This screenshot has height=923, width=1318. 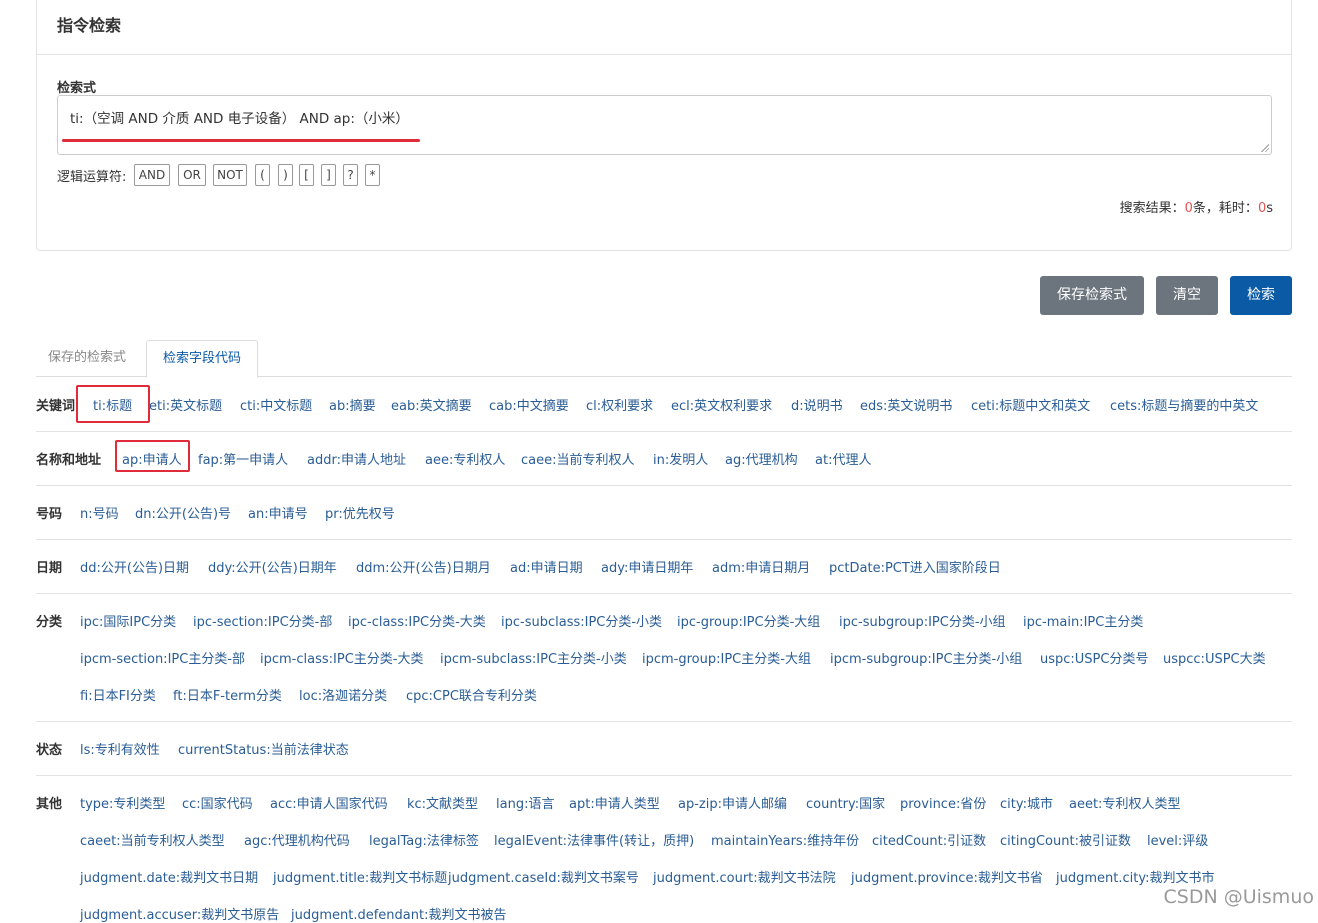 What do you see at coordinates (533, 657) in the screenshot?
I see `field-code-link: ipcm-subclass:IPC主分类-小类` at bounding box center [533, 657].